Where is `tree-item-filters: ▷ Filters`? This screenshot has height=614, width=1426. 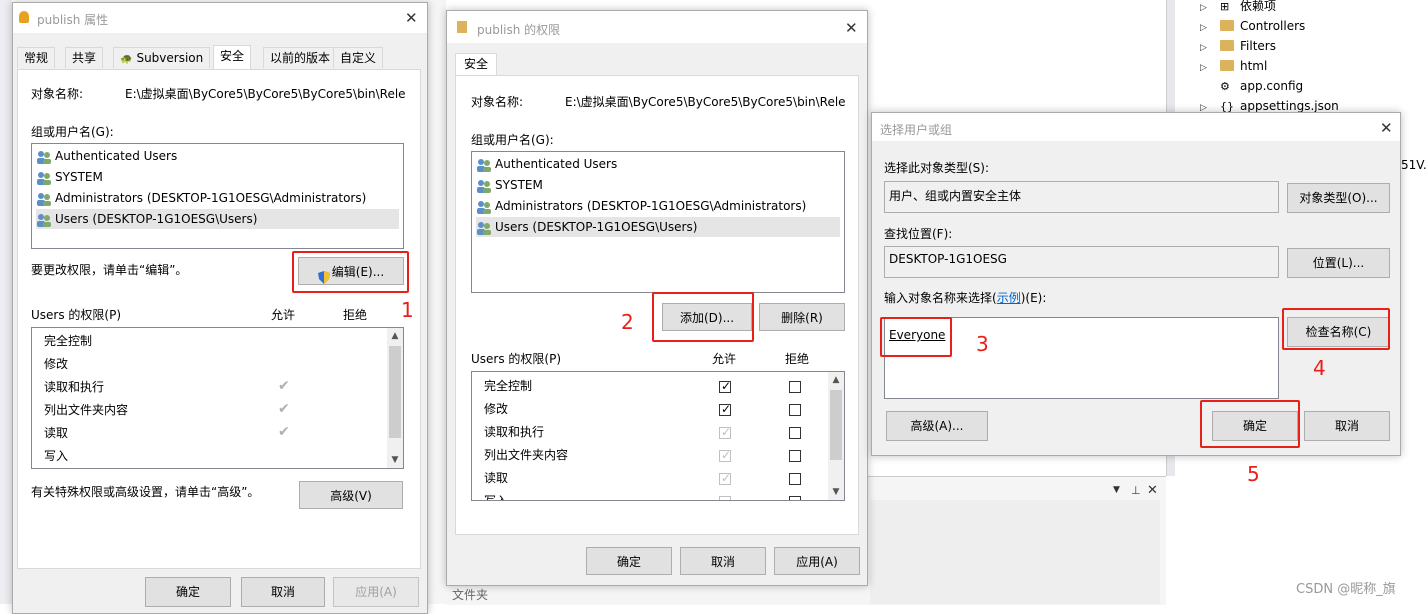
tree-item-filters: ▷ Filters is located at coordinates (1238, 46).